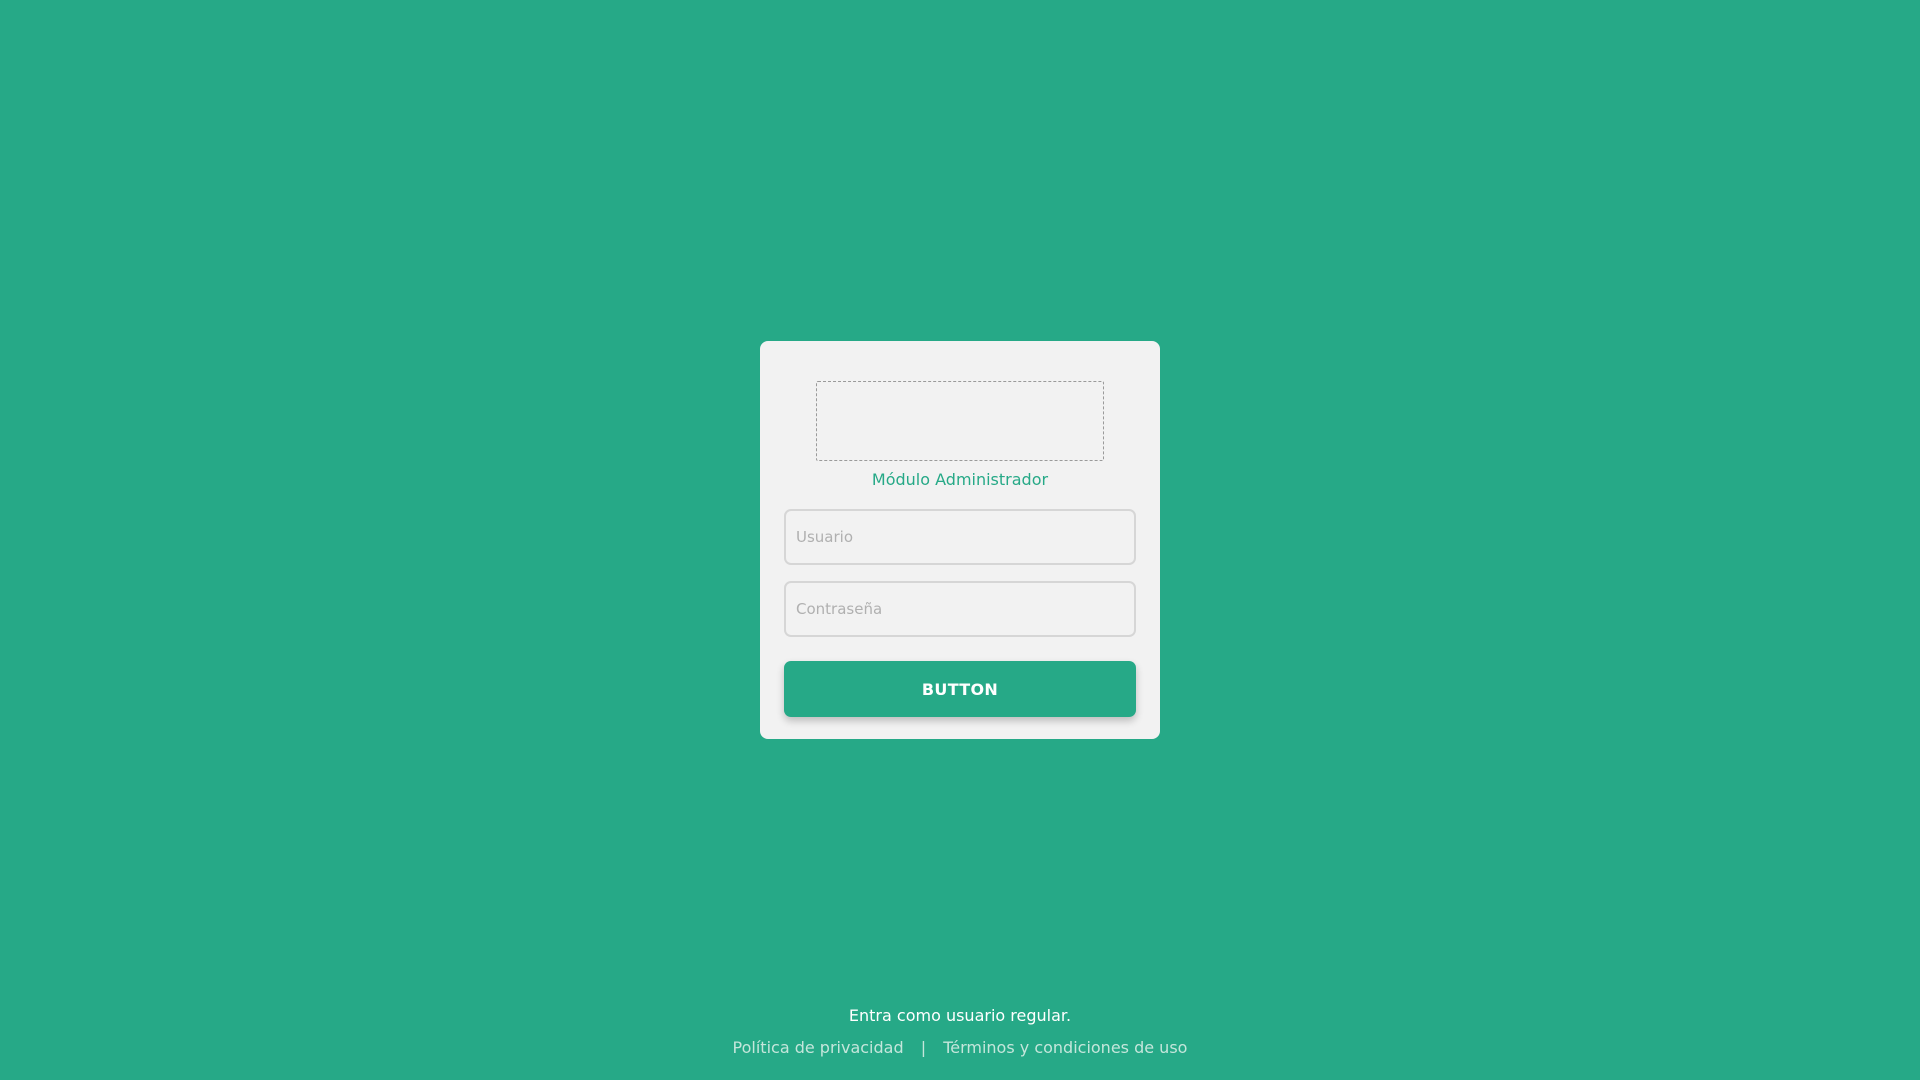 The width and height of the screenshot is (1920, 1080). I want to click on logo-placeholder, so click(960, 421).